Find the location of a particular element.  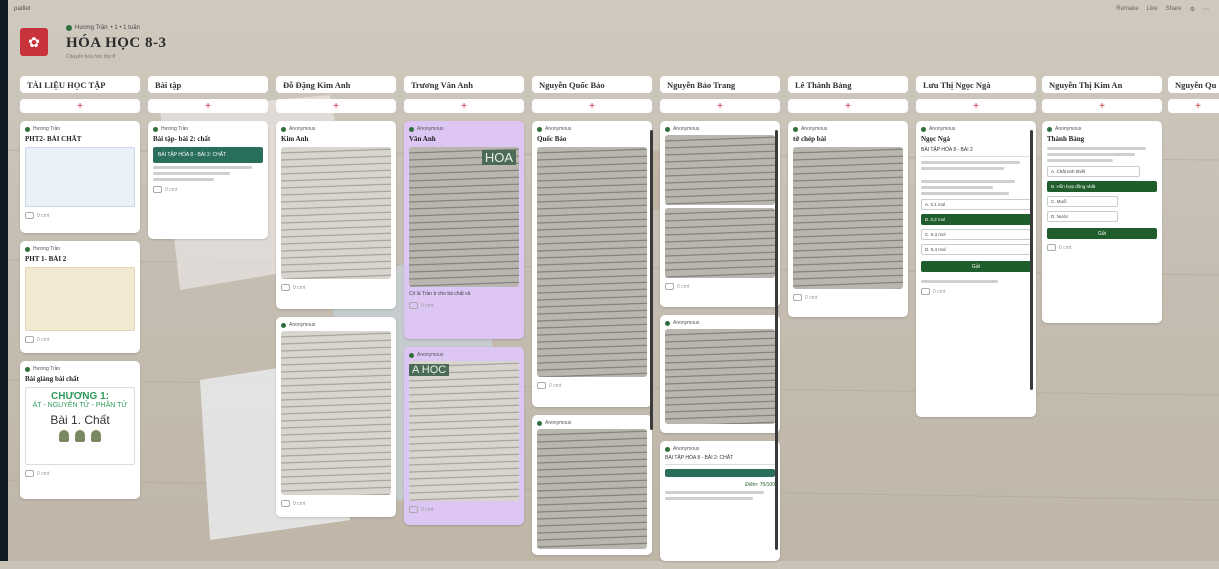

notebook-photo: HOA is located at coordinates (464, 217).